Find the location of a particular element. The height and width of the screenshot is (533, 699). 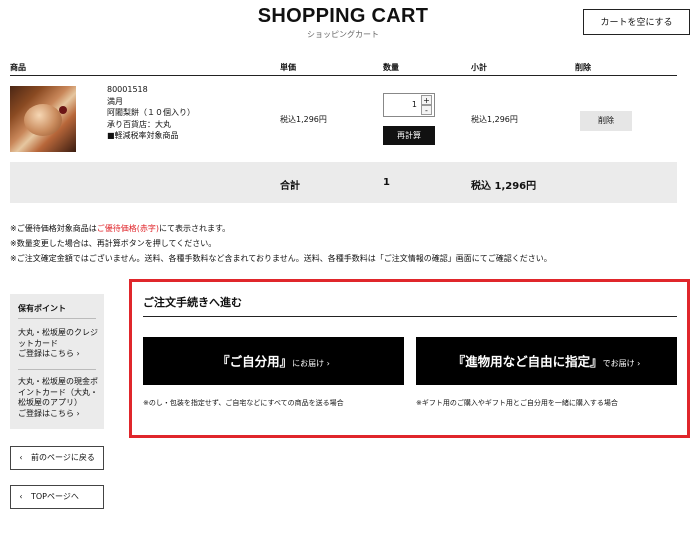

product-description: 阿闍梨餅（１０個入り） is located at coordinates (151, 112).